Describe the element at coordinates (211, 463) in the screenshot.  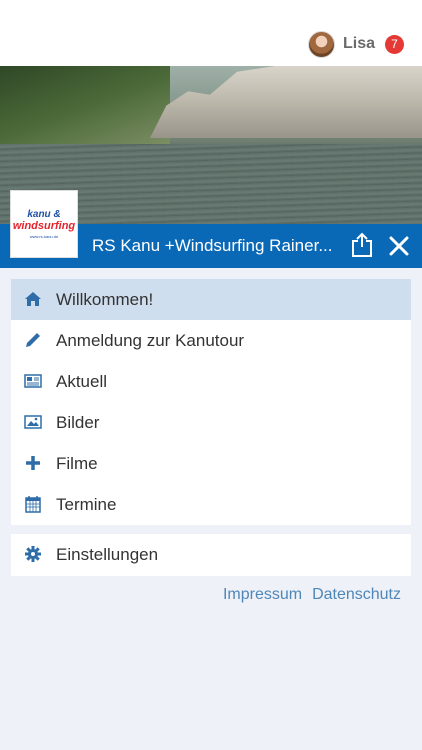
I see `menu-item-filme: Filme` at that location.